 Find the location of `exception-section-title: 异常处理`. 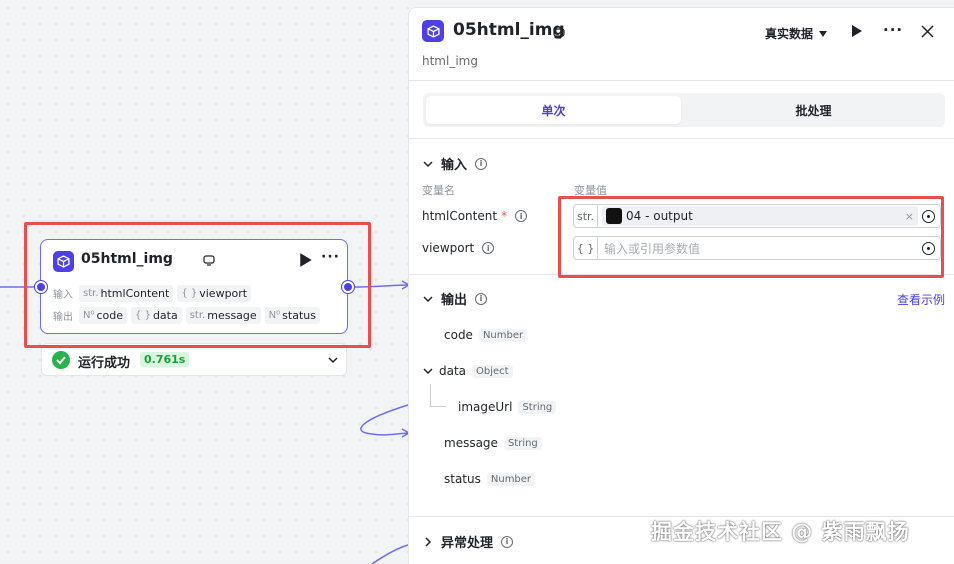

exception-section-title: 异常处理 is located at coordinates (467, 543).